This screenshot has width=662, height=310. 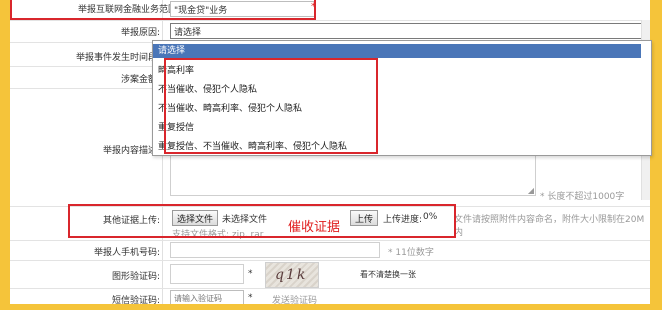 I want to click on scope-highlight-box, so click(x=163, y=10).